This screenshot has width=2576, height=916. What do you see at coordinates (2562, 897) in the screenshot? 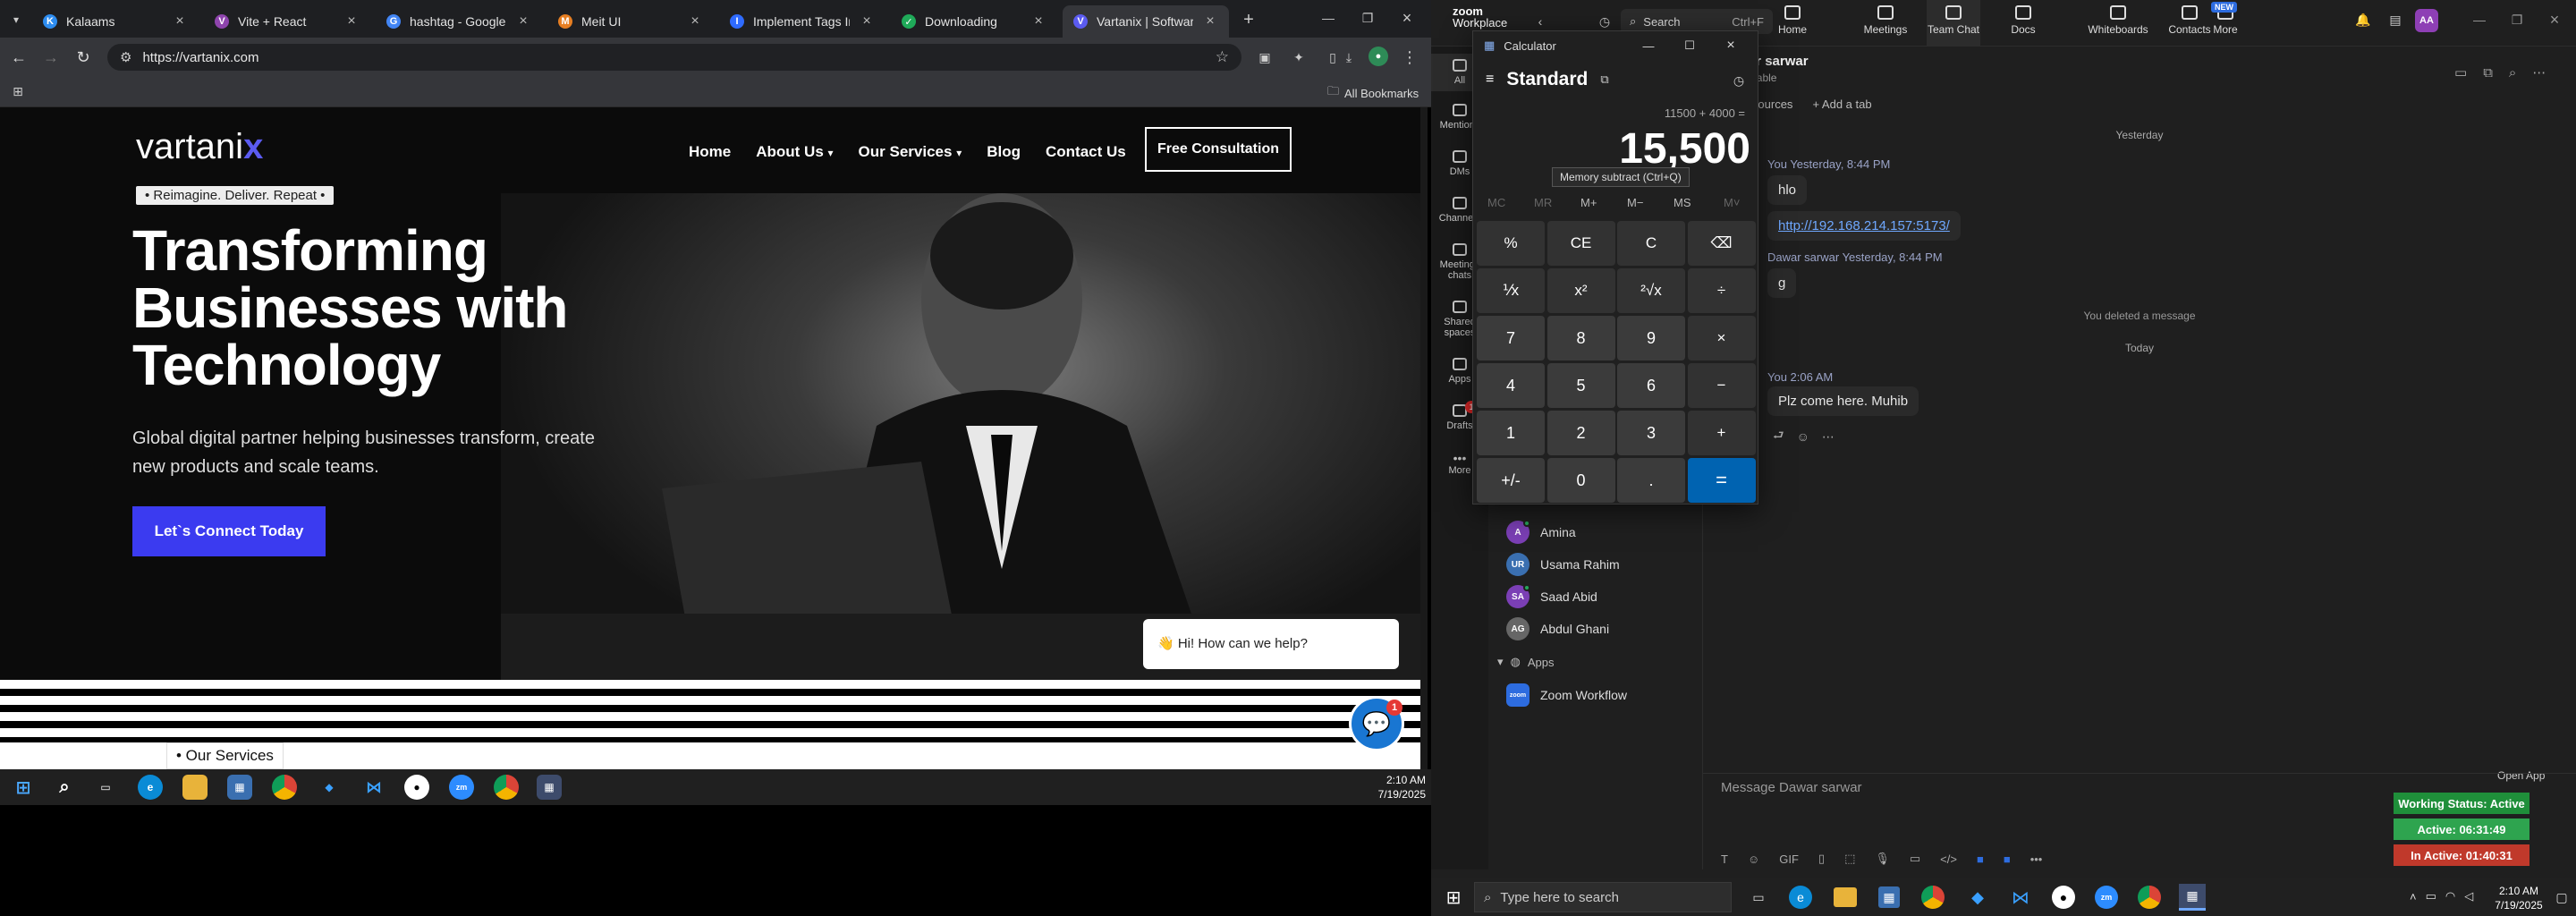
I see `notification-icon: ▢` at bounding box center [2562, 897].